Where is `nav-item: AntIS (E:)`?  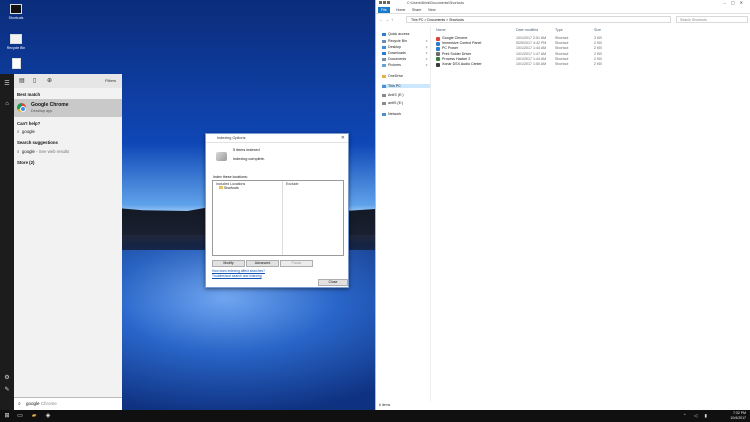 nav-item: AntIS (E:) is located at coordinates (406, 95).